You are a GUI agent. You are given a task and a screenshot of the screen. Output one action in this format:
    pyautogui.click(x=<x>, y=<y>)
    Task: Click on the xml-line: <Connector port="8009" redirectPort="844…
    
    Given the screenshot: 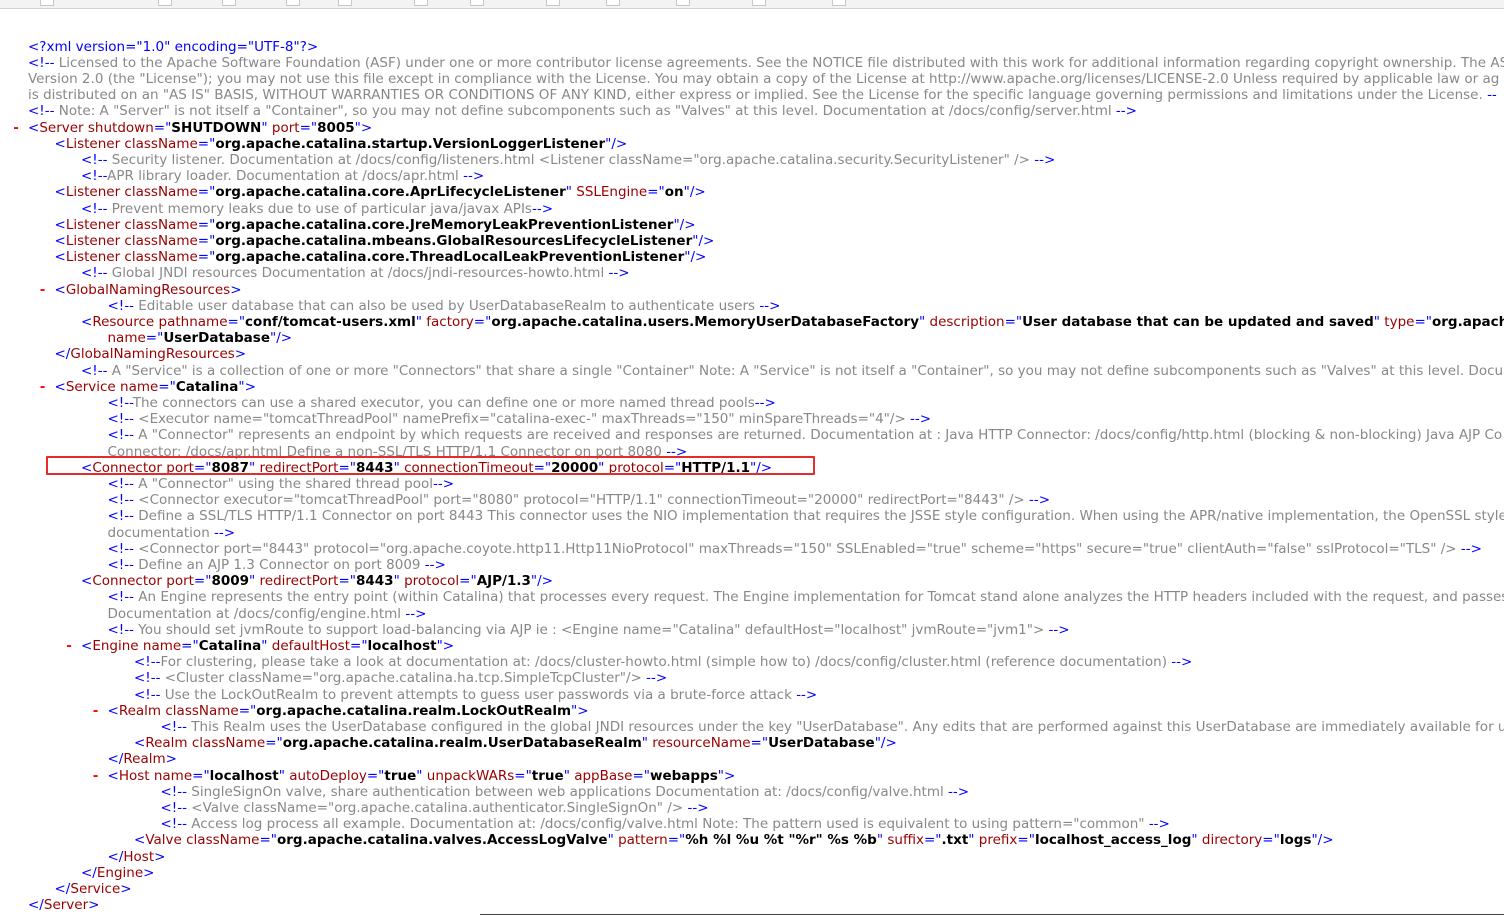 What is the action you would take?
    pyautogui.click(x=317, y=581)
    